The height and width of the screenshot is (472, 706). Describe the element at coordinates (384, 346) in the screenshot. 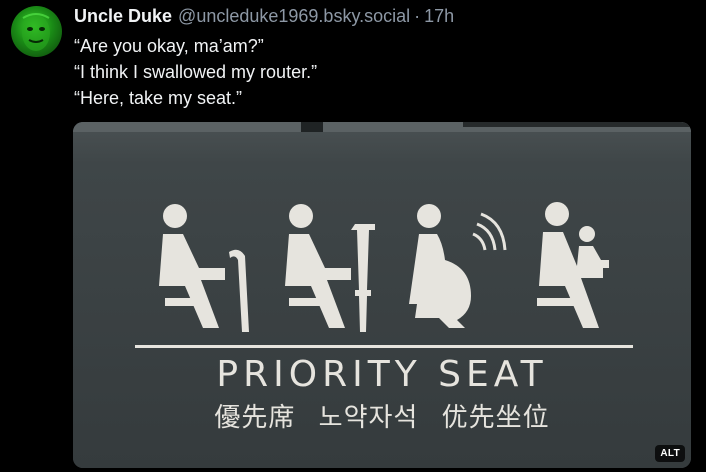

I see `sign-divider` at that location.